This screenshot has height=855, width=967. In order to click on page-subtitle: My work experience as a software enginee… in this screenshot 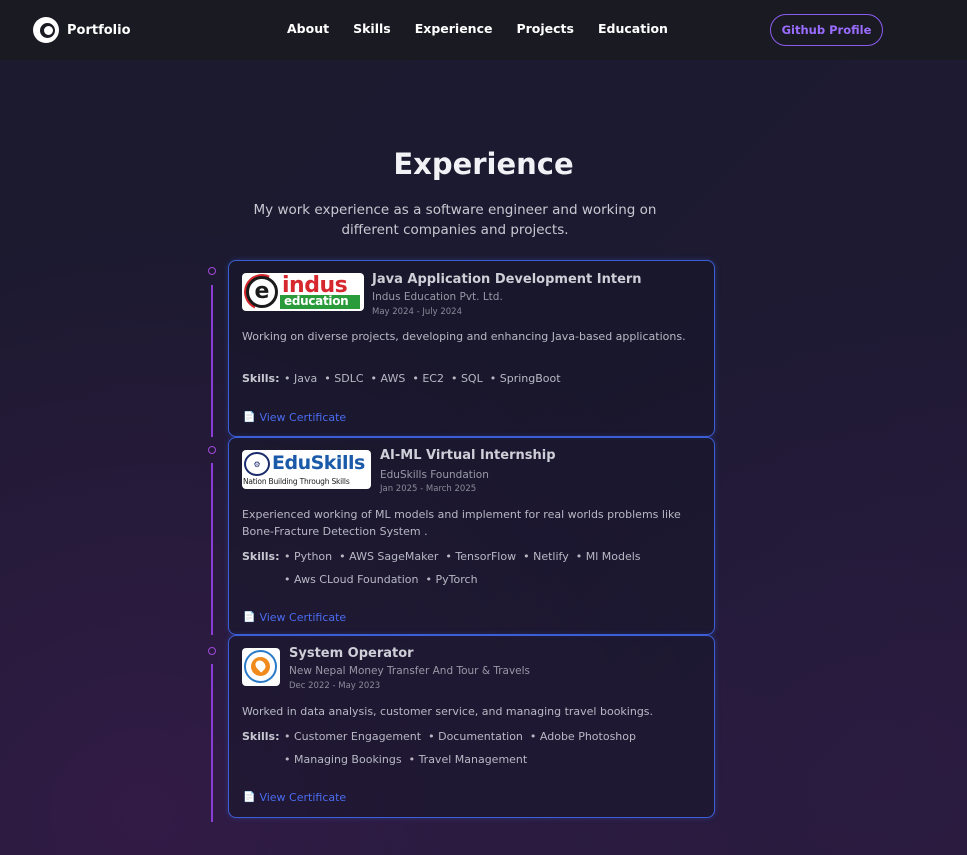, I will do `click(455, 220)`.